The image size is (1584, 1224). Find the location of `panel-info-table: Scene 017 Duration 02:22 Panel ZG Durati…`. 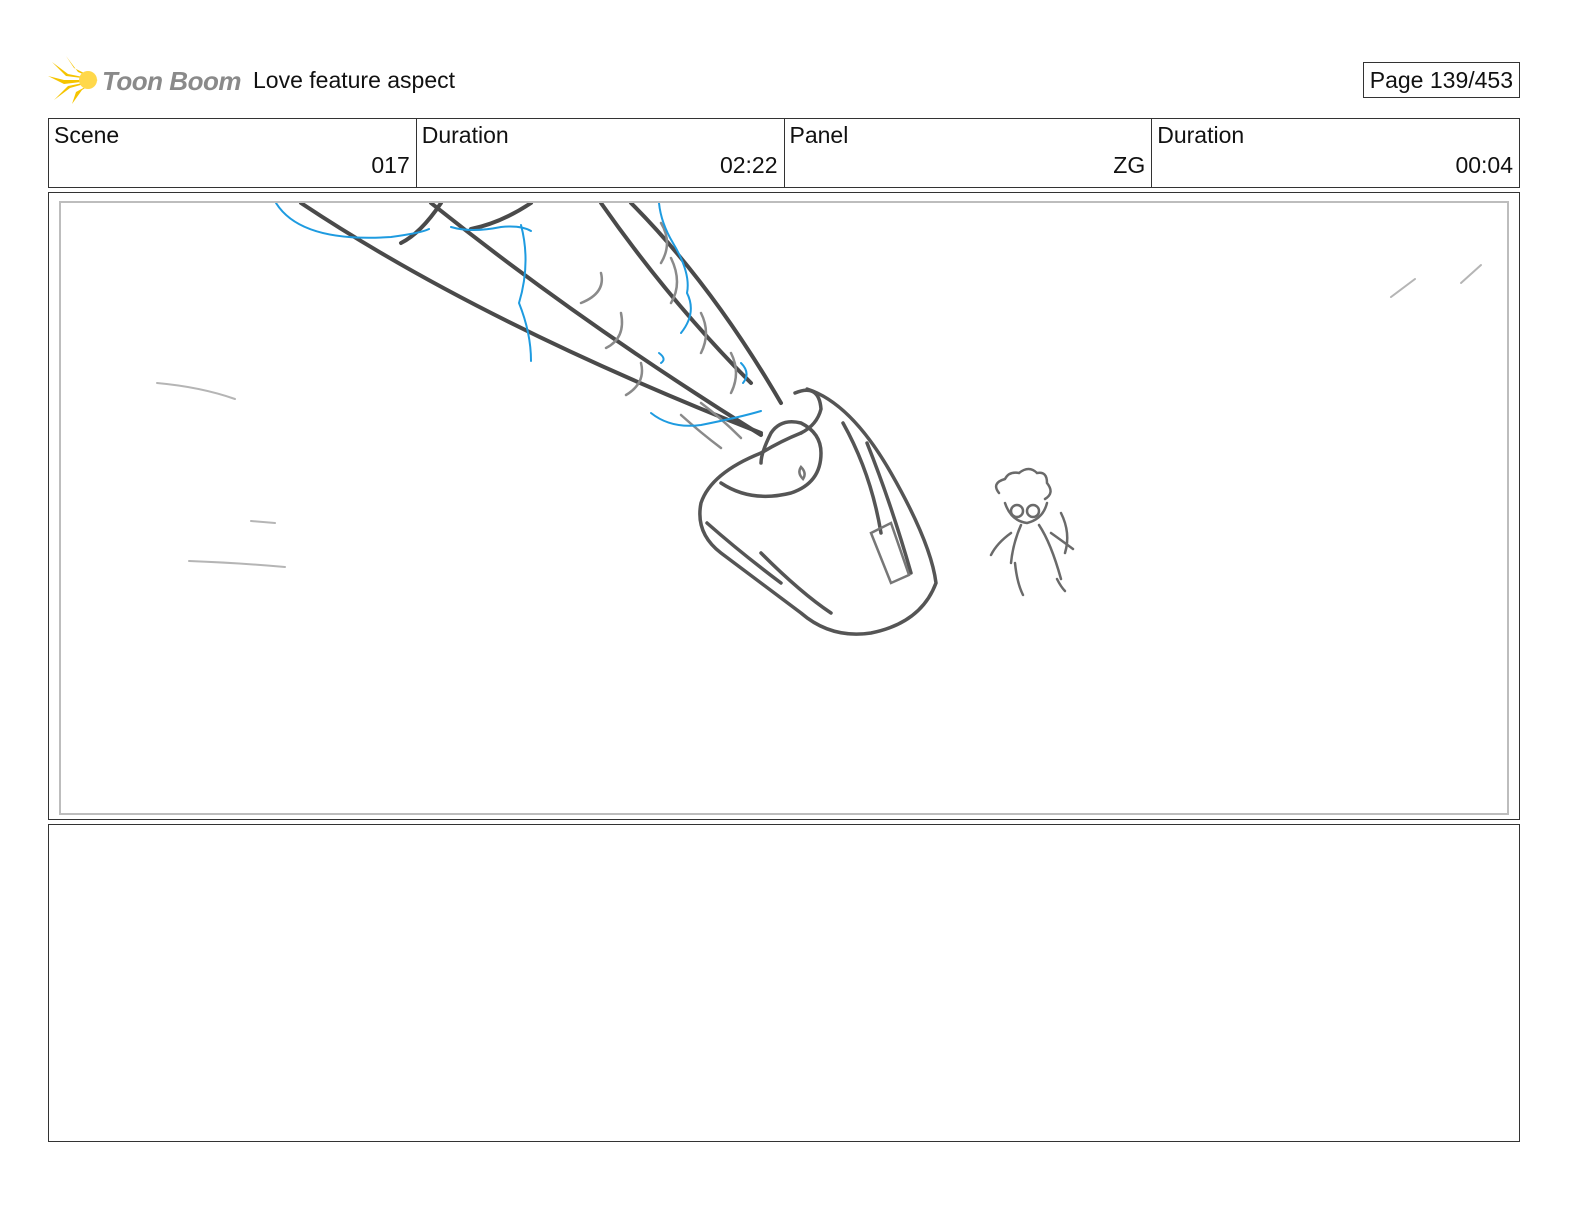

panel-info-table: Scene 017 Duration 02:22 Panel ZG Durati… is located at coordinates (784, 153).